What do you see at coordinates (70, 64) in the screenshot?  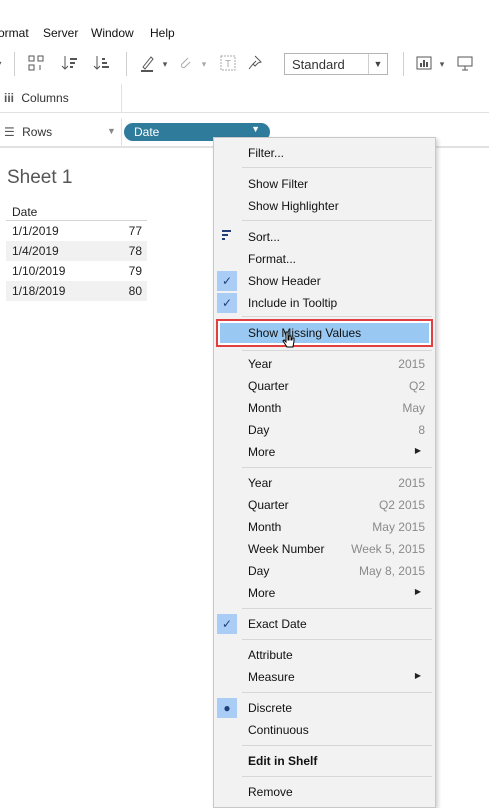 I see `sort-ascending-icon` at bounding box center [70, 64].